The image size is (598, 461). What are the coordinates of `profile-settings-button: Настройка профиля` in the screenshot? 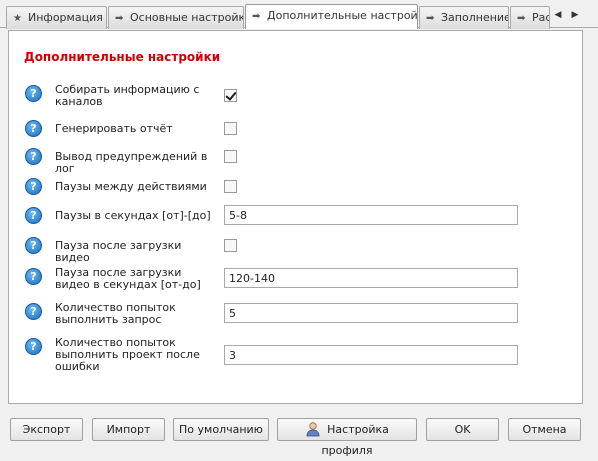 It's located at (347, 437).